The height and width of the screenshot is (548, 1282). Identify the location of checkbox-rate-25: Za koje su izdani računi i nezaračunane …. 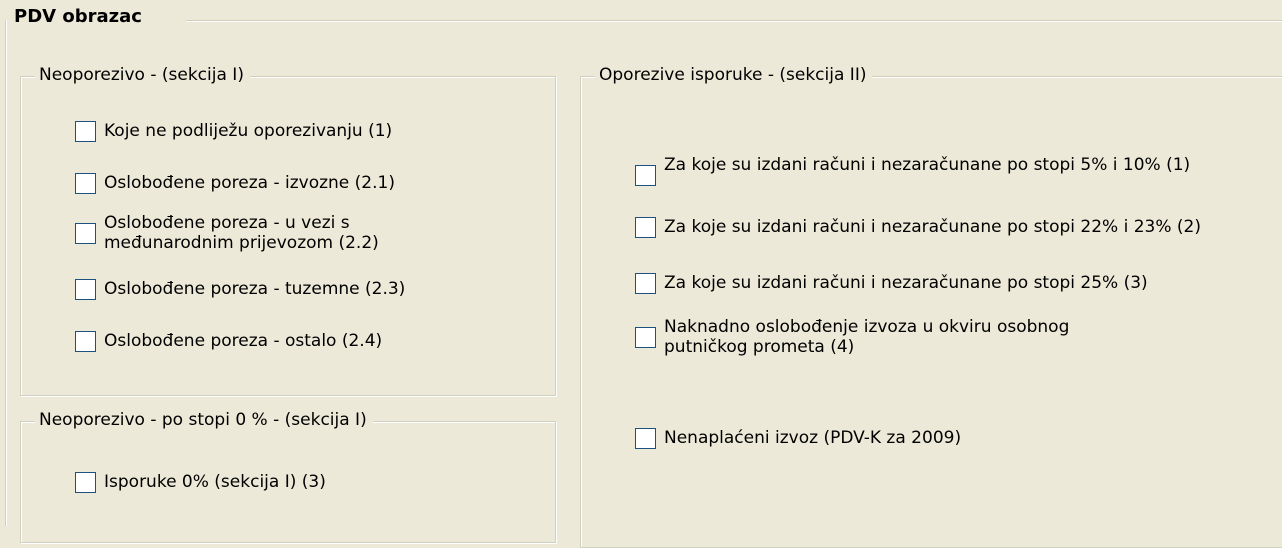
(891, 283).